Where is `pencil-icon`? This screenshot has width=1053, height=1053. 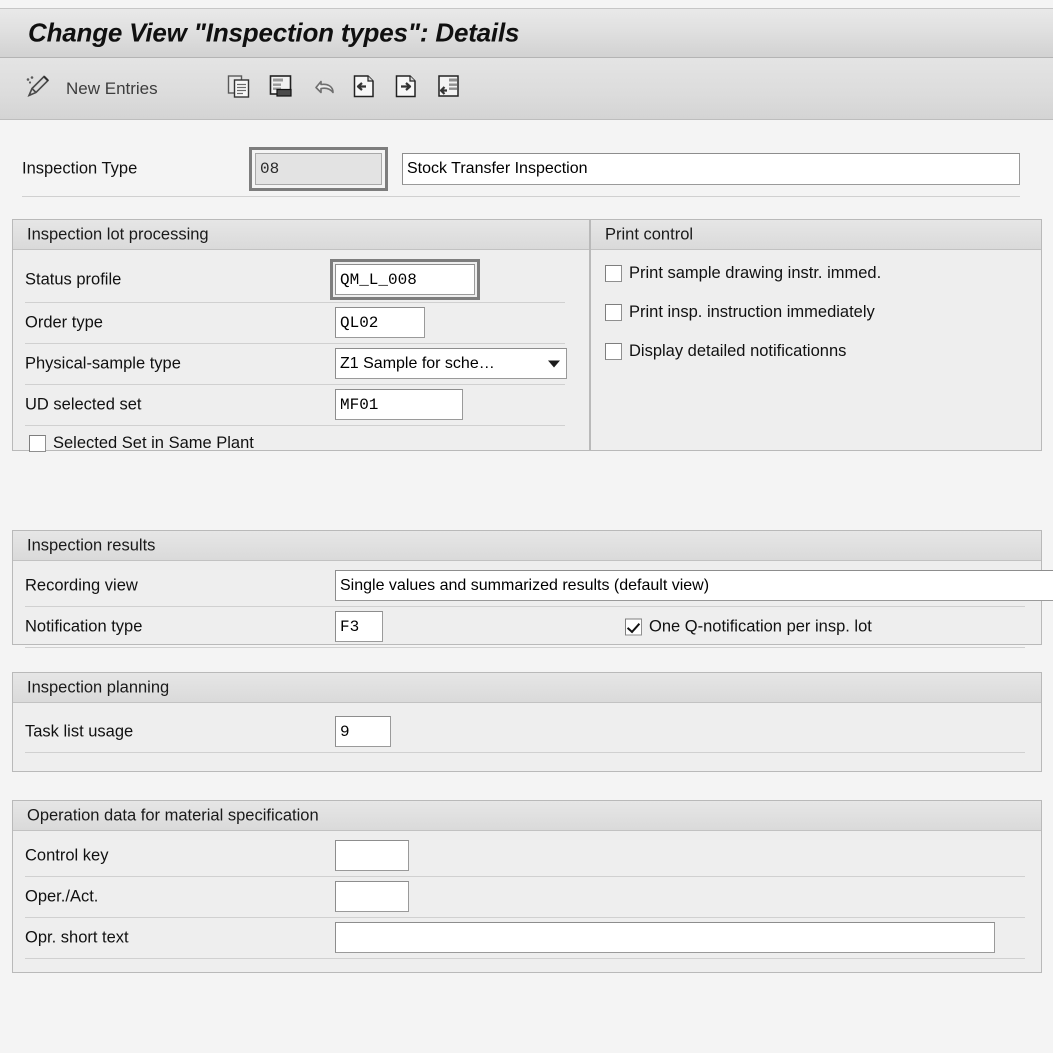
pencil-icon is located at coordinates (37, 88).